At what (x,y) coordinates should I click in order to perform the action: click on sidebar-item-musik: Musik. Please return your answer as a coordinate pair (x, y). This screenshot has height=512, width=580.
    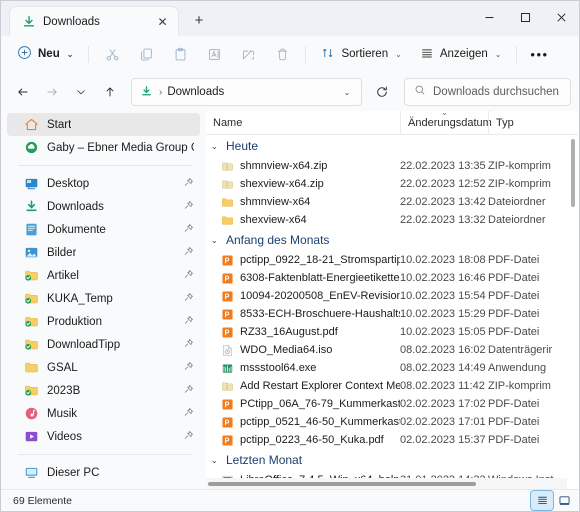
    Looking at the image, I should click on (103, 413).